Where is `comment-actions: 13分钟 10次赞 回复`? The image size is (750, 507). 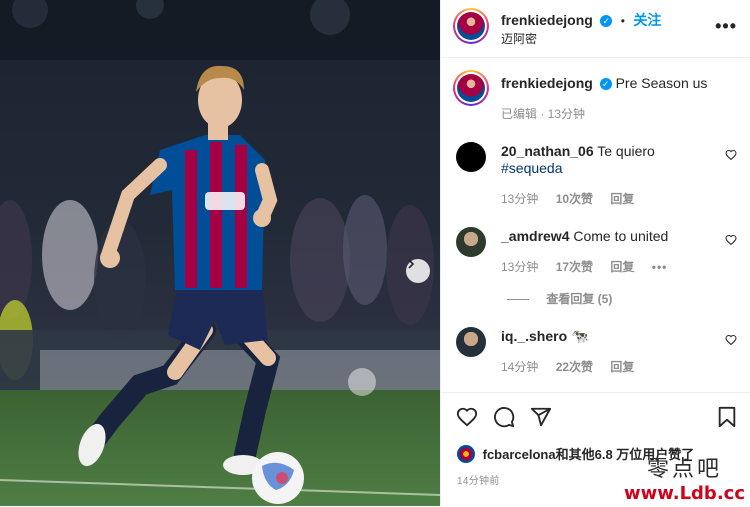
comment-actions: 13分钟 10次赞 回复 is located at coordinates (574, 198).